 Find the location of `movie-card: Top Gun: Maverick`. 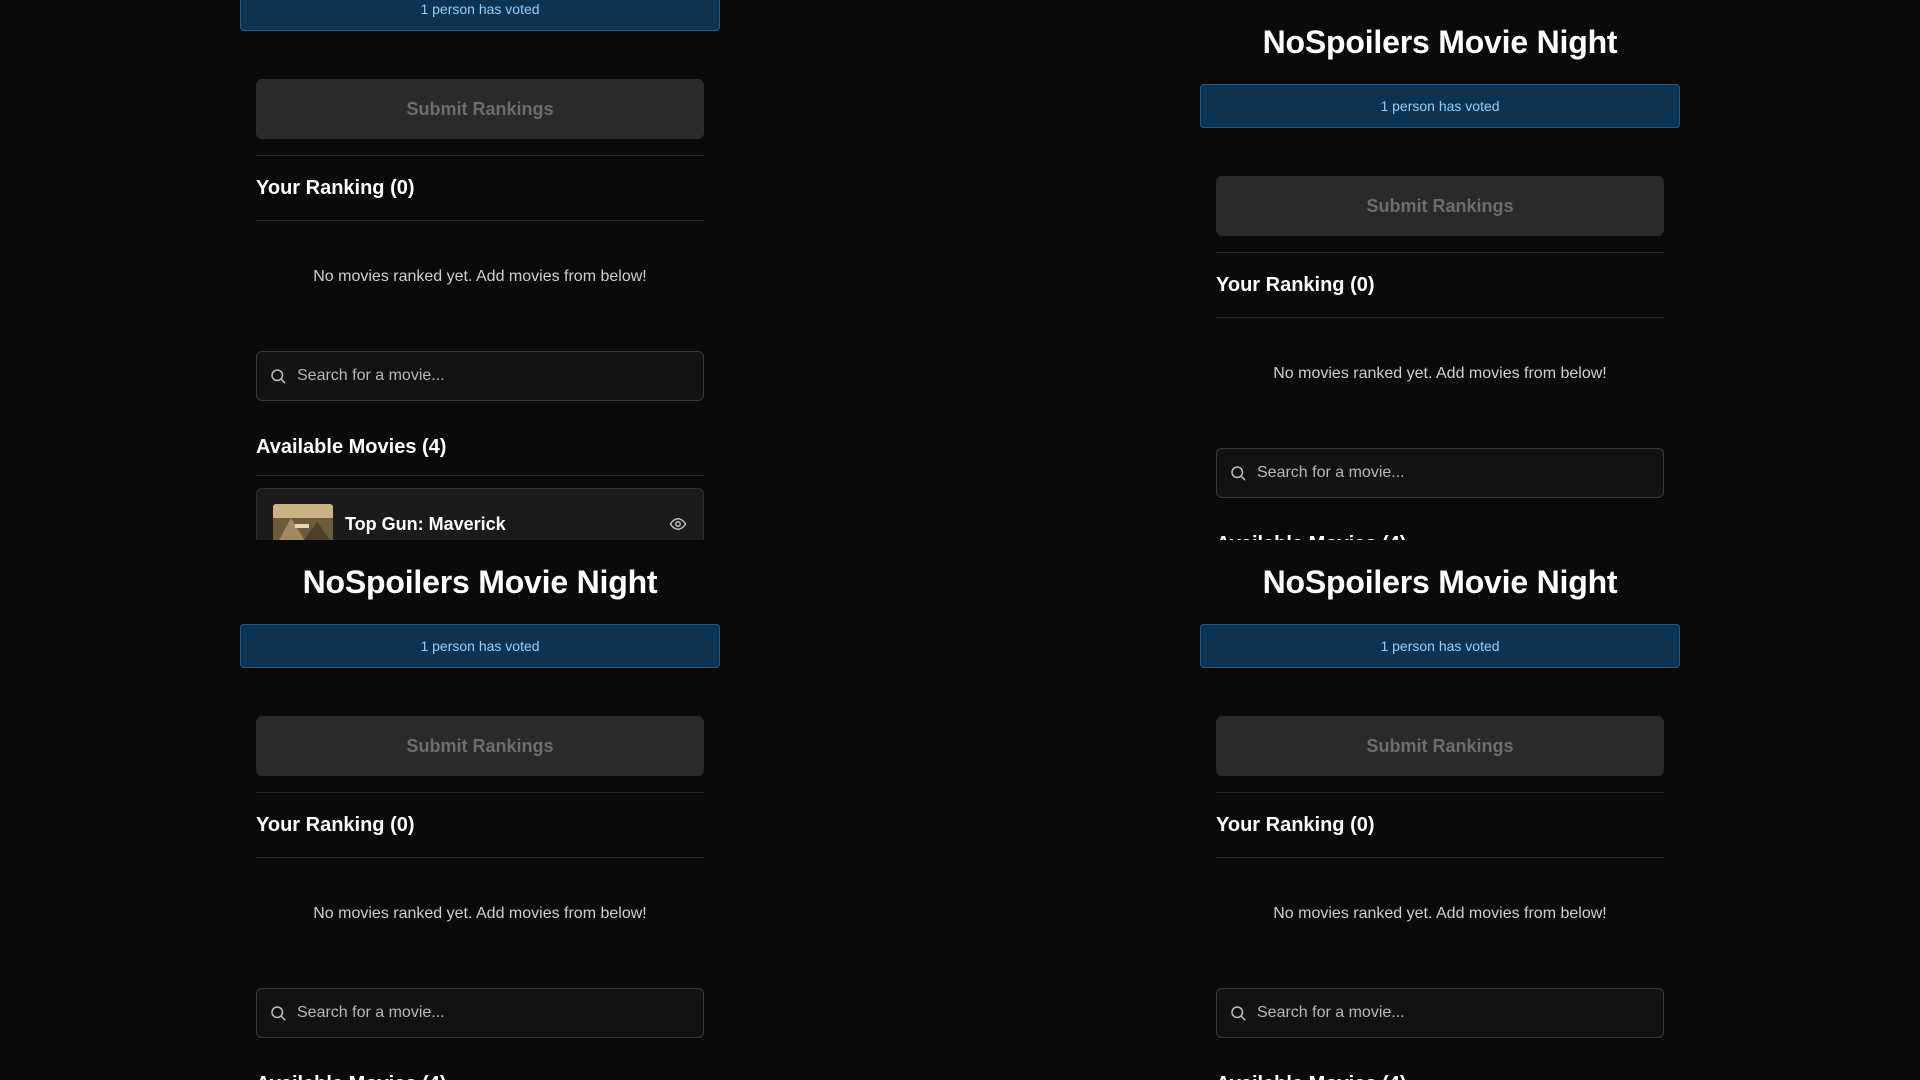

movie-card: Top Gun: Maverick is located at coordinates (480, 514).